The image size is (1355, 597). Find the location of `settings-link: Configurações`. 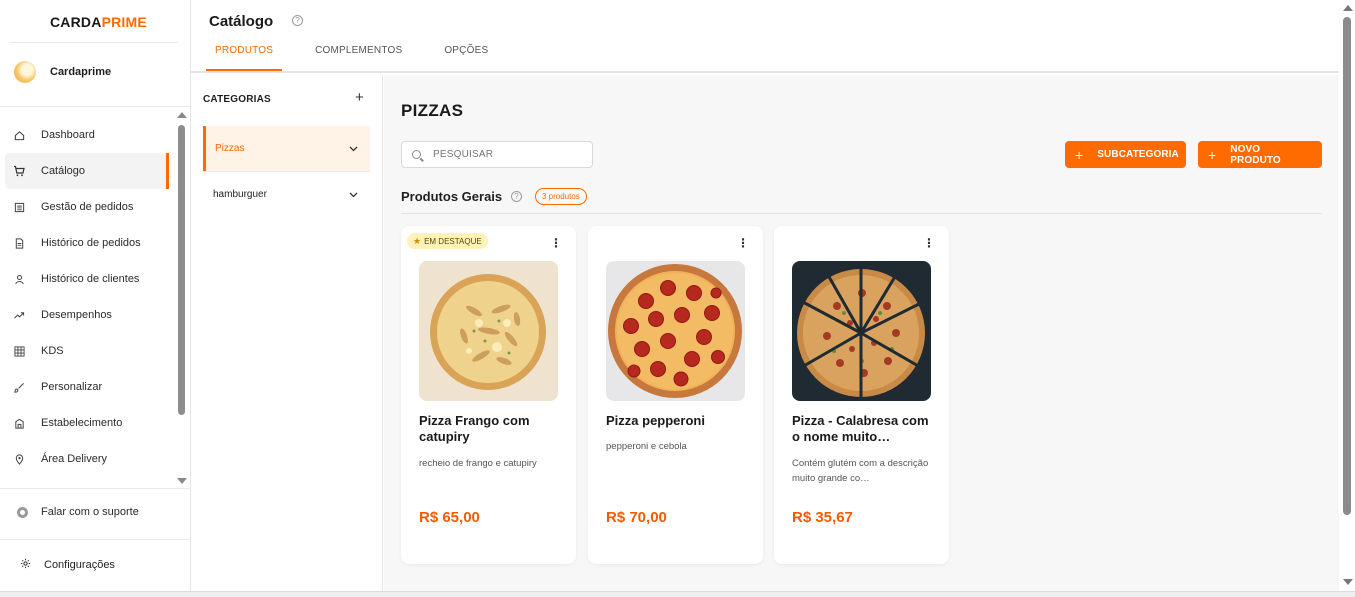

settings-link: Configurações is located at coordinates (67, 565).